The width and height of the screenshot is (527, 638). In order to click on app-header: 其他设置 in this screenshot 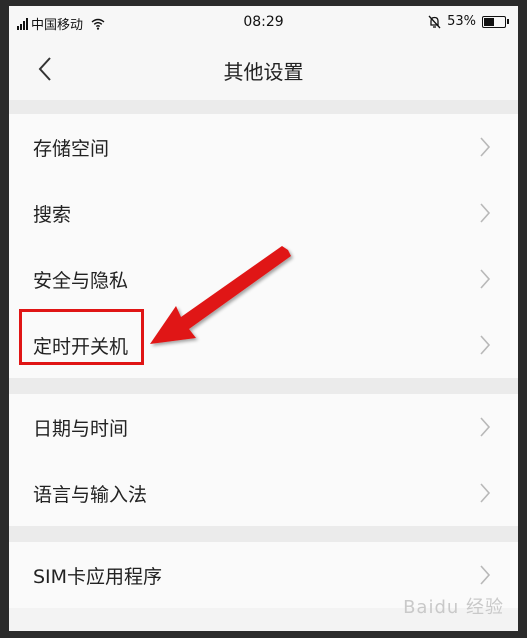, I will do `click(263, 69)`.